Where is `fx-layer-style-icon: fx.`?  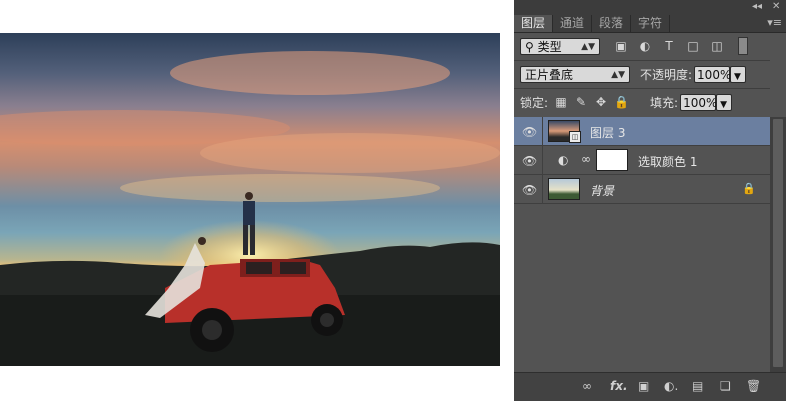
fx-layer-style-icon: fx. is located at coordinates (619, 386).